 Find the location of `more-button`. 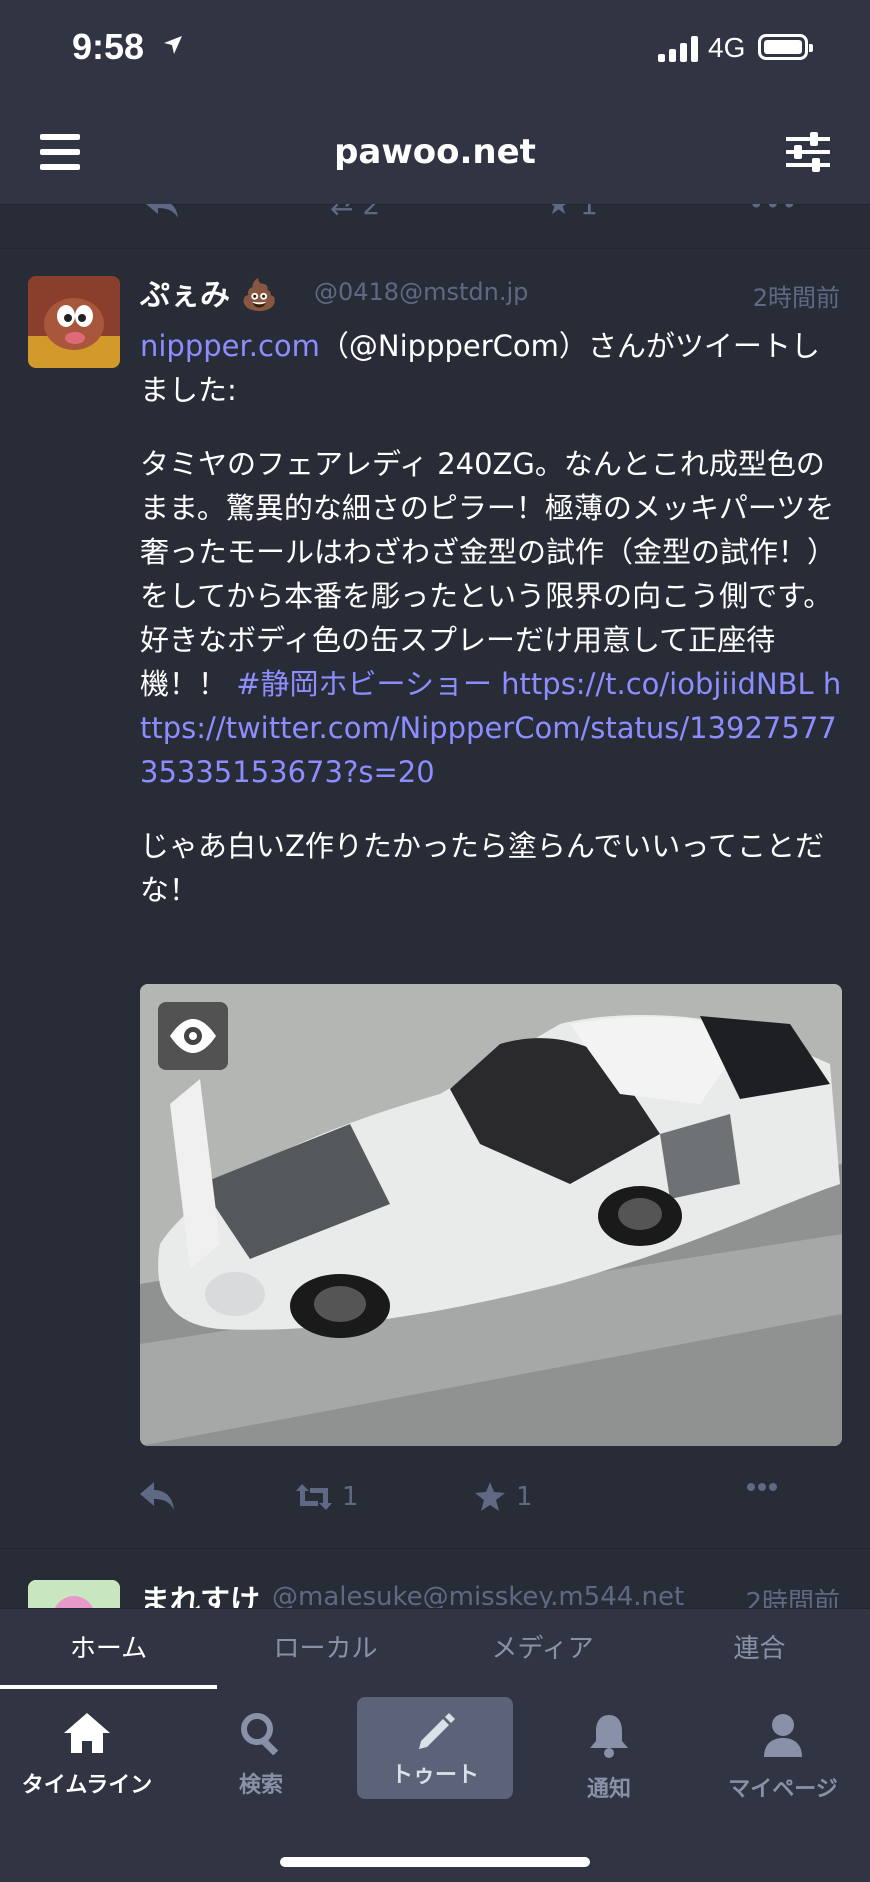

more-button is located at coordinates (762, 1487).